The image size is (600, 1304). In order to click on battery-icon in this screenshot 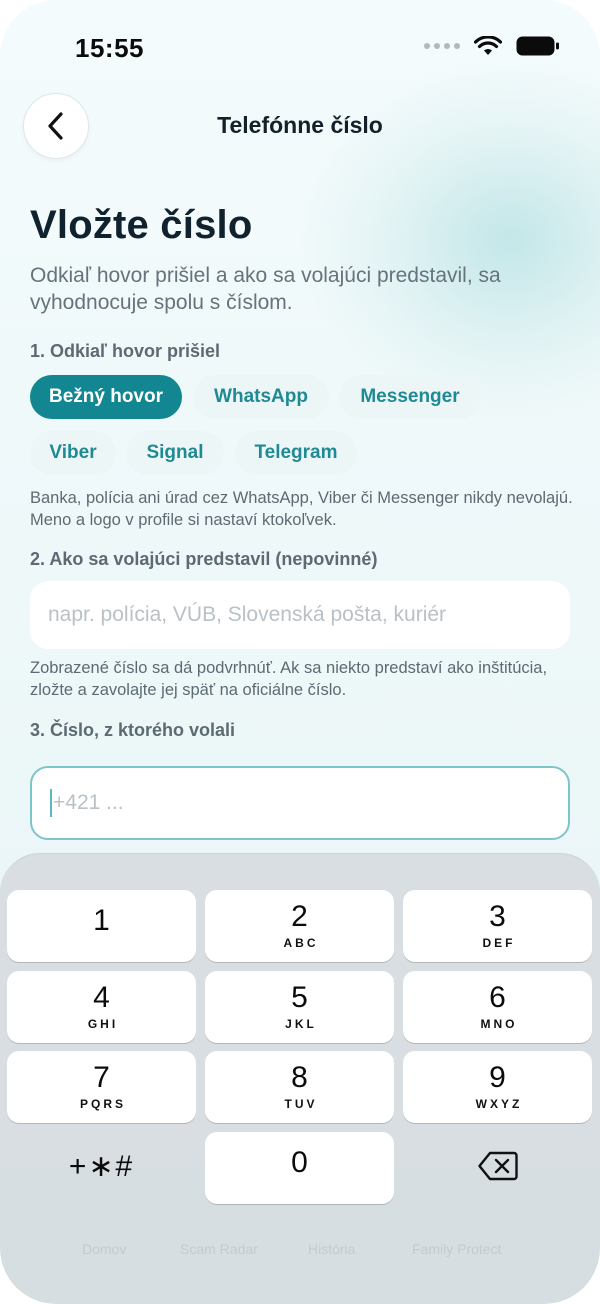, I will do `click(537, 46)`.